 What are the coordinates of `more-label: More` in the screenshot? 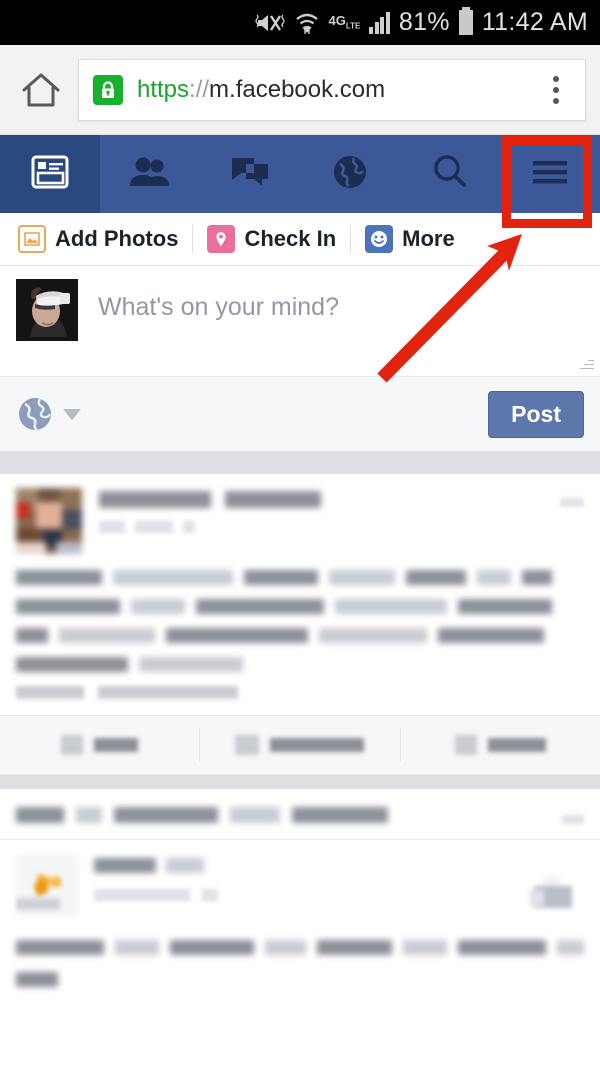 It's located at (428, 238).